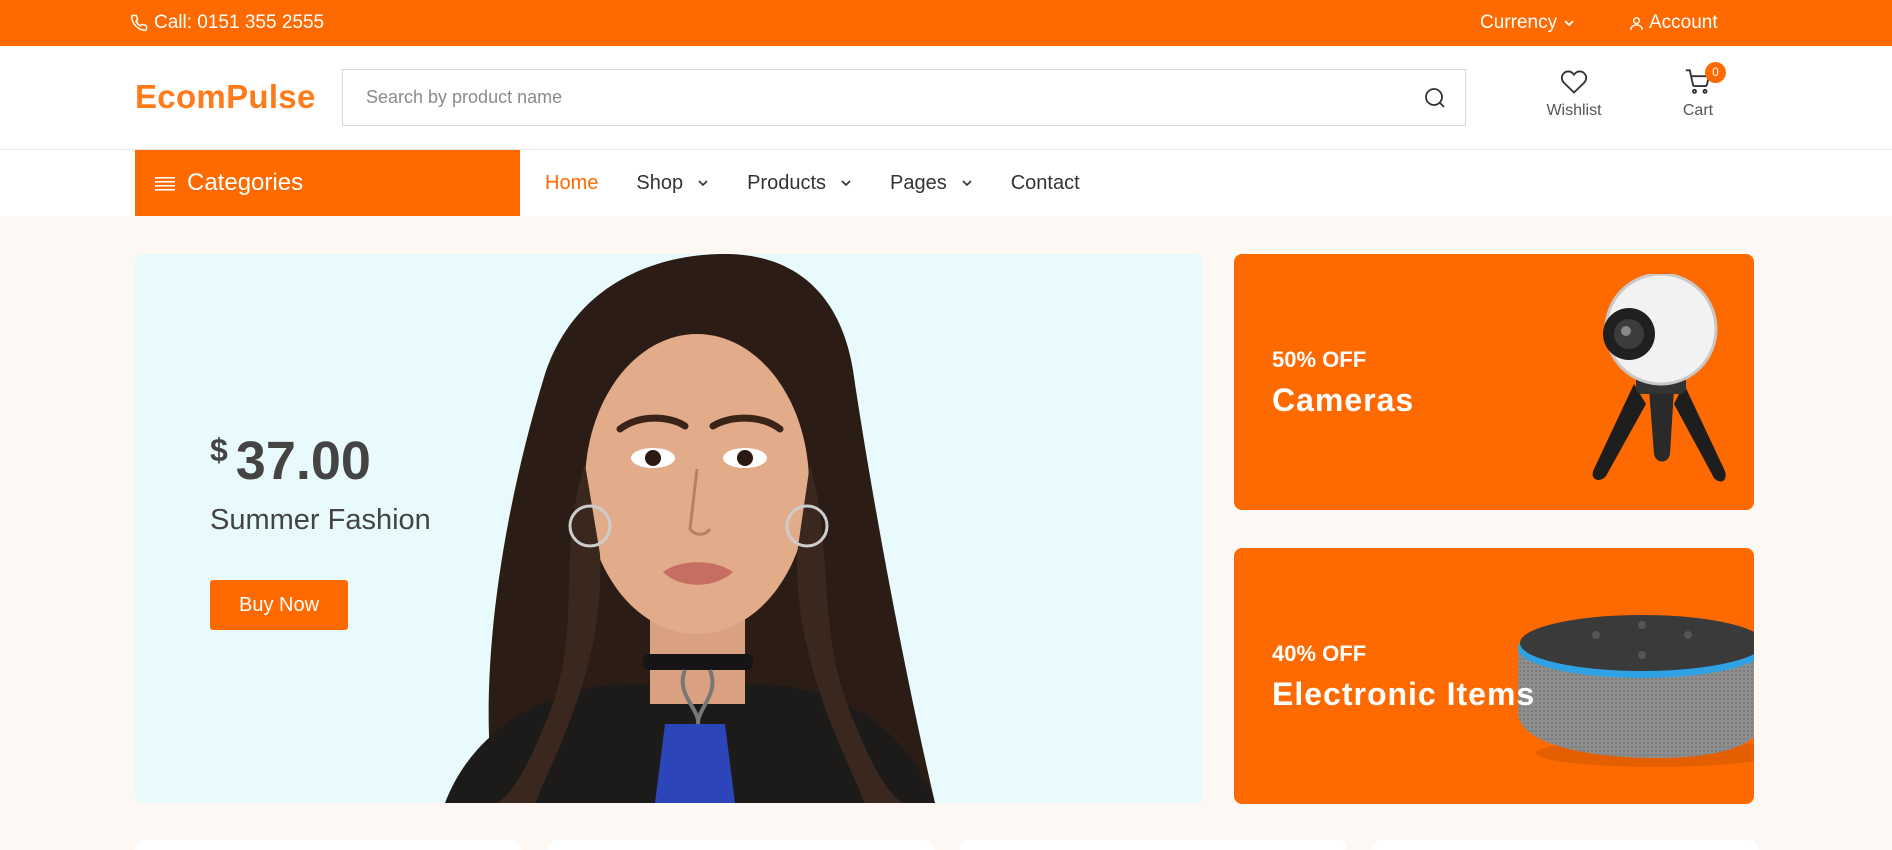 This screenshot has height=850, width=1892. What do you see at coordinates (1698, 91) in the screenshot?
I see `cart-button: 0 Cart` at bounding box center [1698, 91].